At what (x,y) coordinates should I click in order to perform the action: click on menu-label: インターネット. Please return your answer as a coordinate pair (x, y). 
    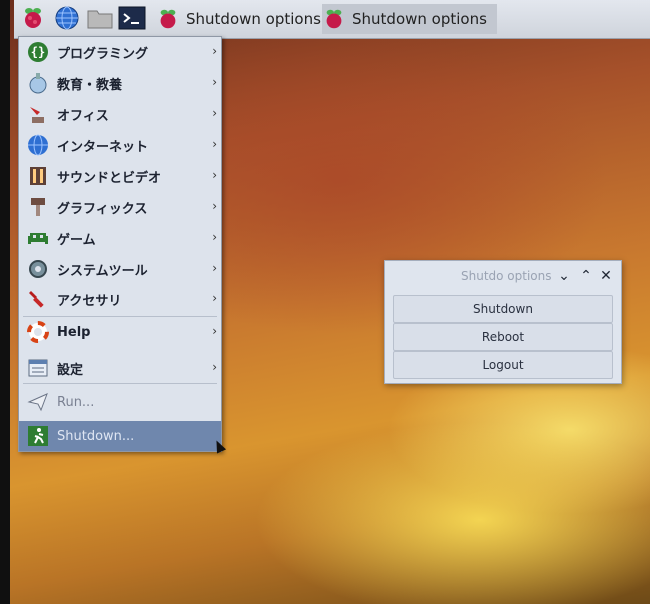
    Looking at the image, I should click on (103, 147).